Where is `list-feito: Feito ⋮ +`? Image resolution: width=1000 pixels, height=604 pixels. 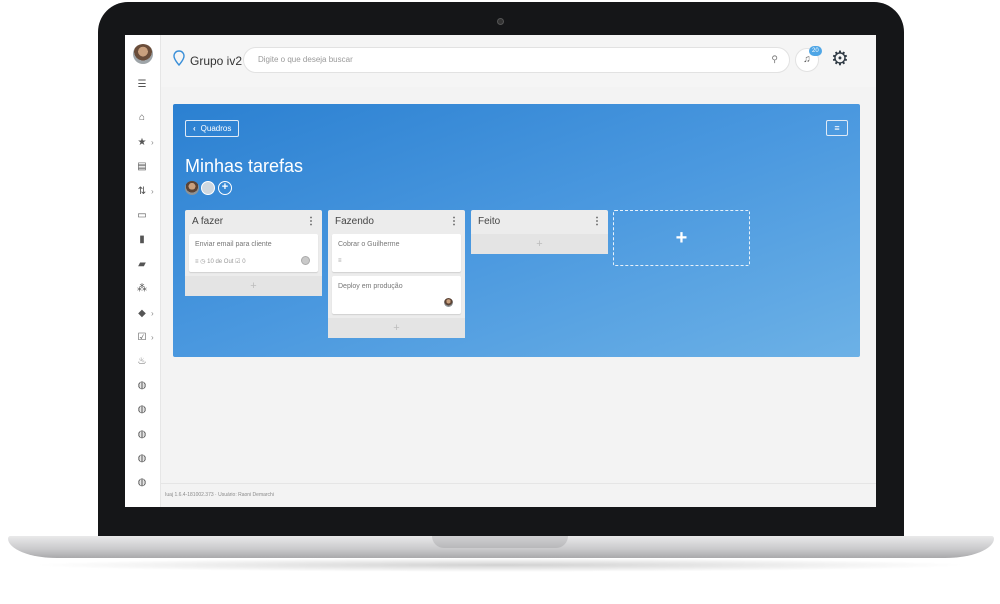
list-feito: Feito ⋮ + is located at coordinates (539, 232).